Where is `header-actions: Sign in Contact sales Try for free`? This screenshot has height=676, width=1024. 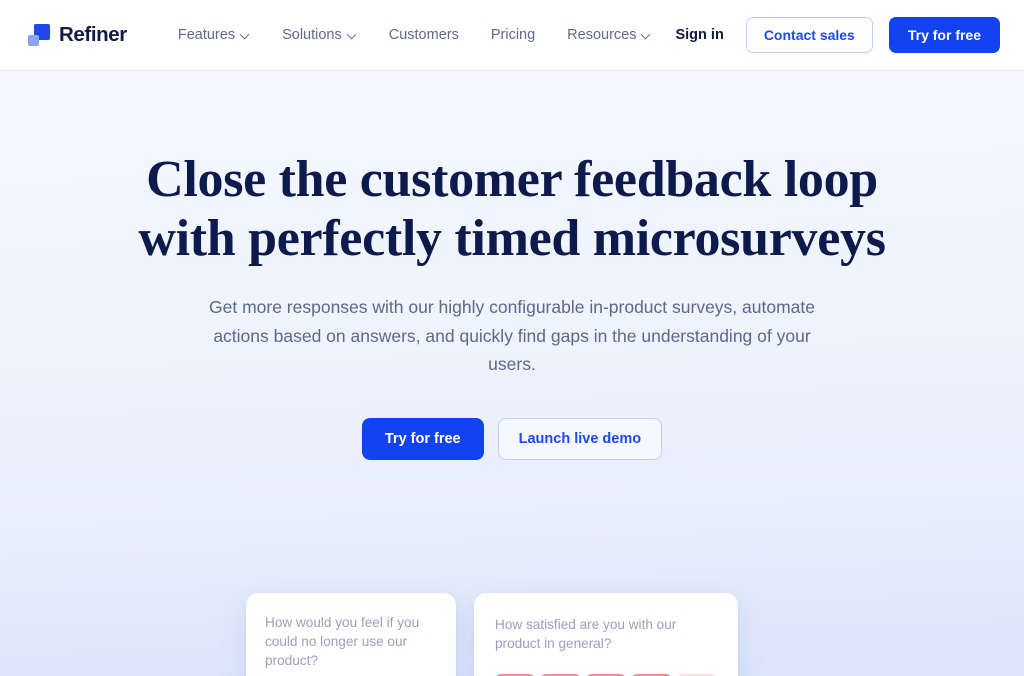 header-actions: Sign in Contact sales Try for free is located at coordinates (834, 35).